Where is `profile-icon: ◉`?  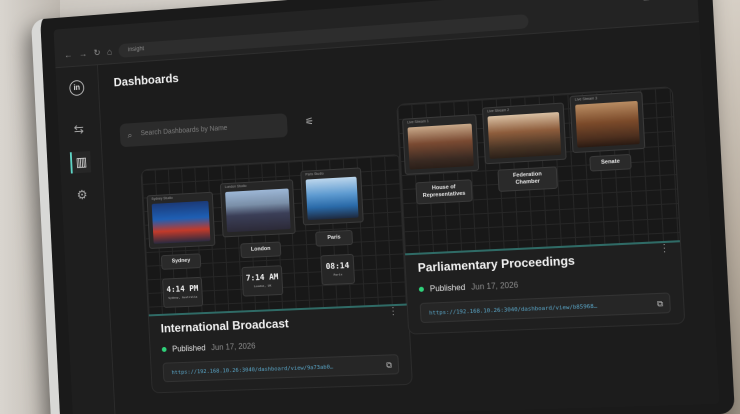
profile-icon: ◉ is located at coordinates (665, 0).